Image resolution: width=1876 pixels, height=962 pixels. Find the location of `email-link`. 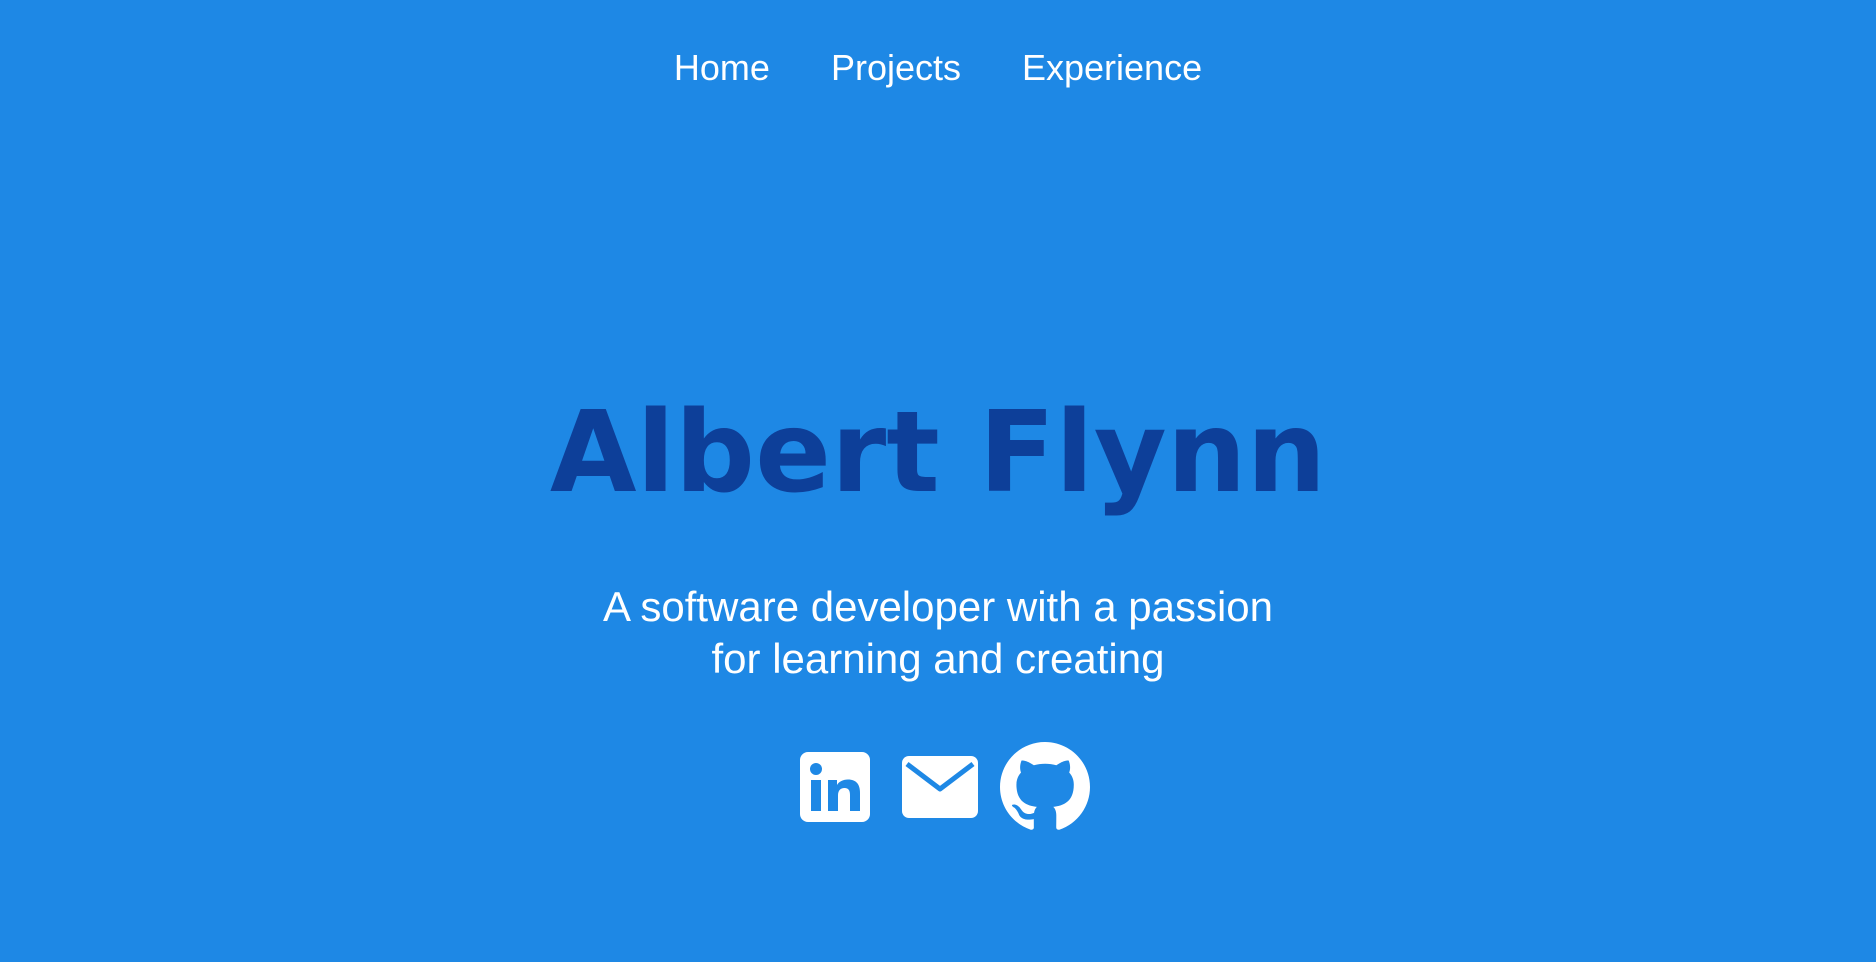

email-link is located at coordinates (940, 787).